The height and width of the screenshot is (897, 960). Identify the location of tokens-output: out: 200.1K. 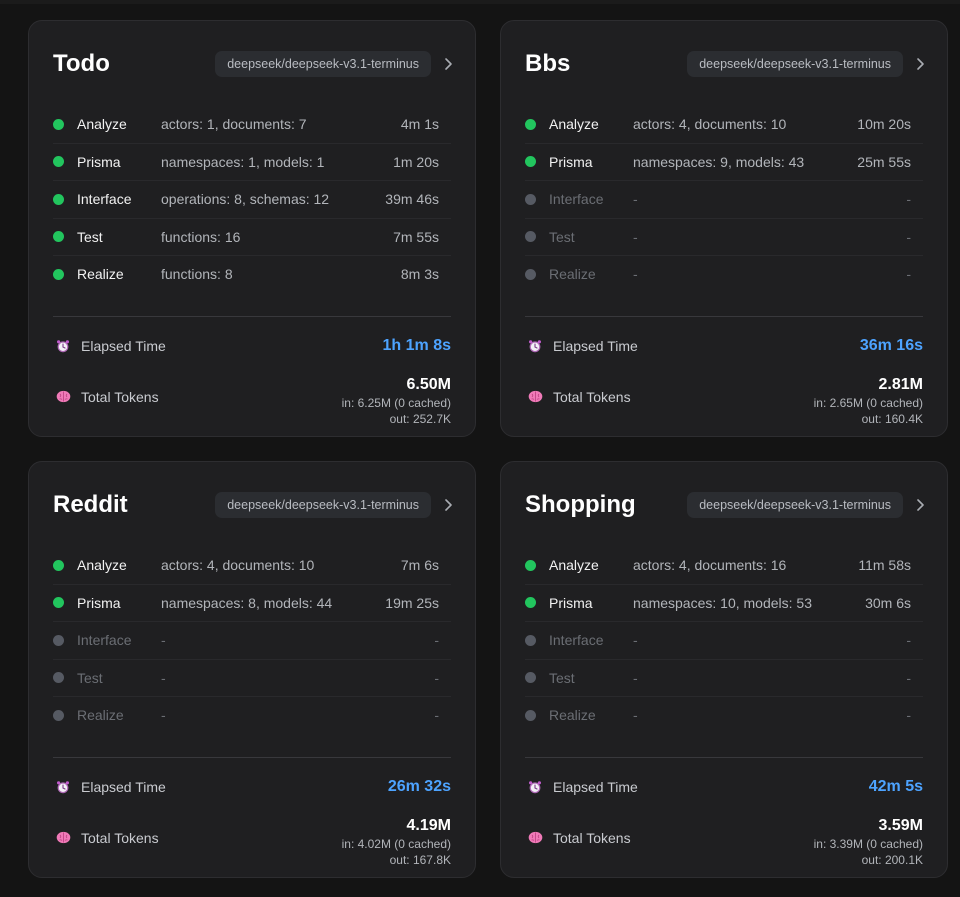
(892, 859).